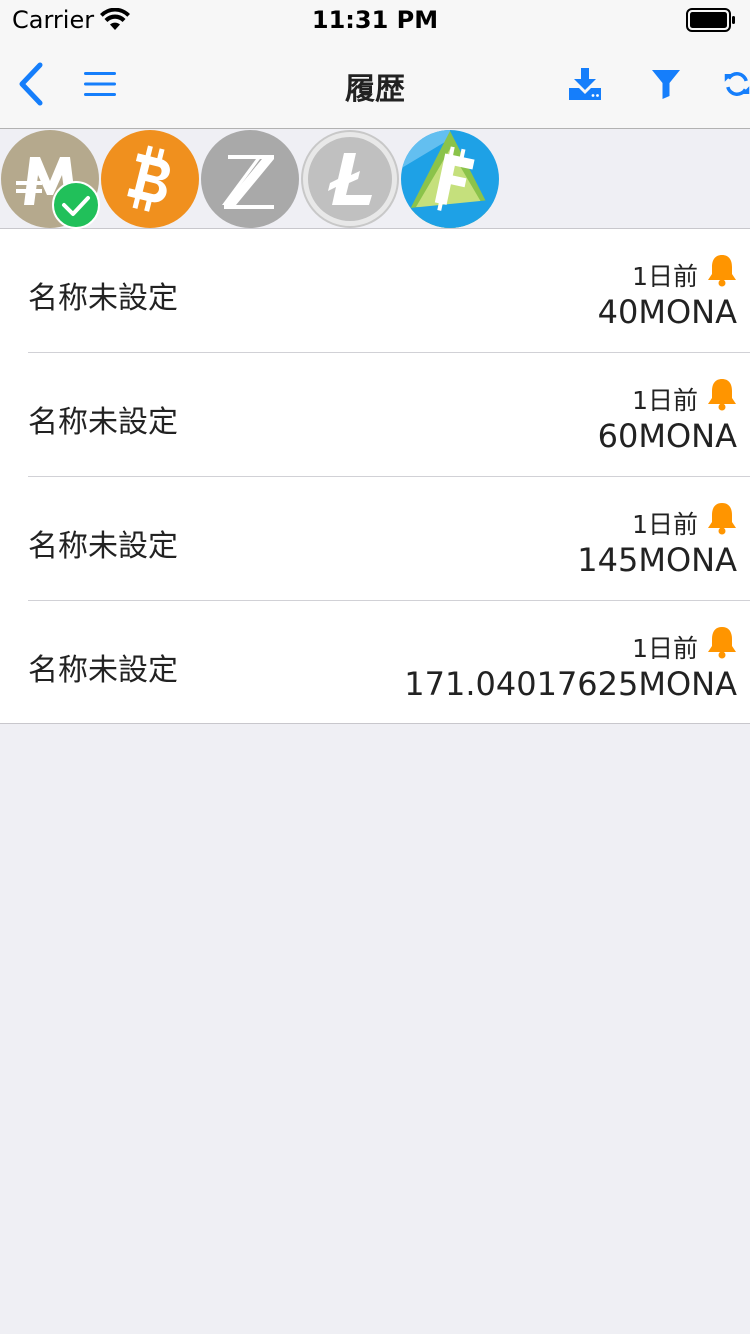  What do you see at coordinates (375, 539) in the screenshot?
I see `history-row: 名称未設定 1日前 145MONA` at bounding box center [375, 539].